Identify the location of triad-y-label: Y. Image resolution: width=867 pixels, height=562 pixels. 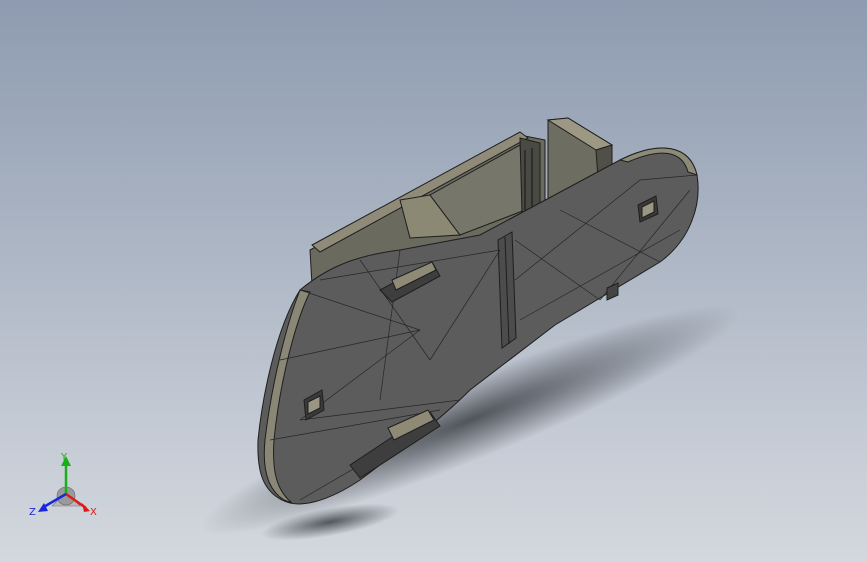
(64, 457).